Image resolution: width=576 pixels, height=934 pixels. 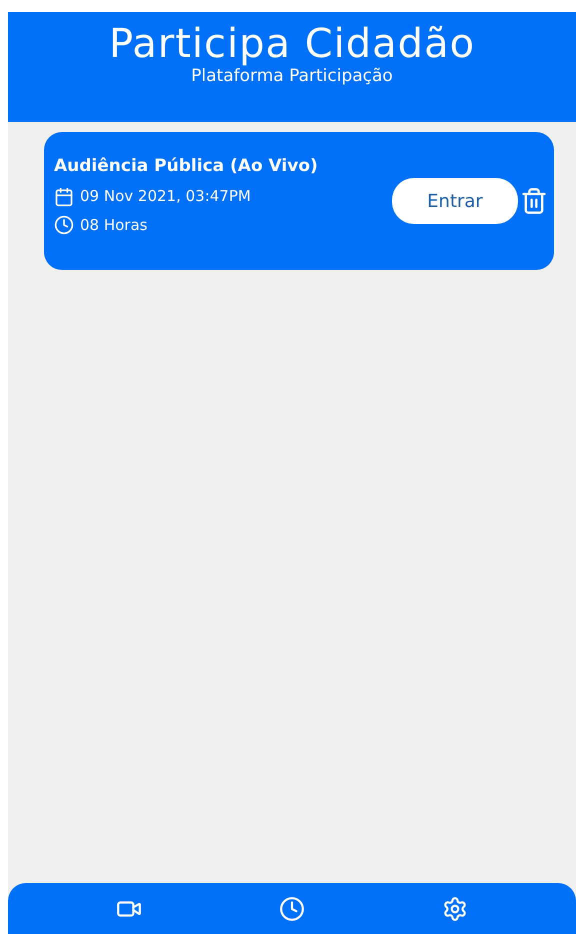 What do you see at coordinates (292, 44) in the screenshot?
I see `app-title: Participa Cidadão` at bounding box center [292, 44].